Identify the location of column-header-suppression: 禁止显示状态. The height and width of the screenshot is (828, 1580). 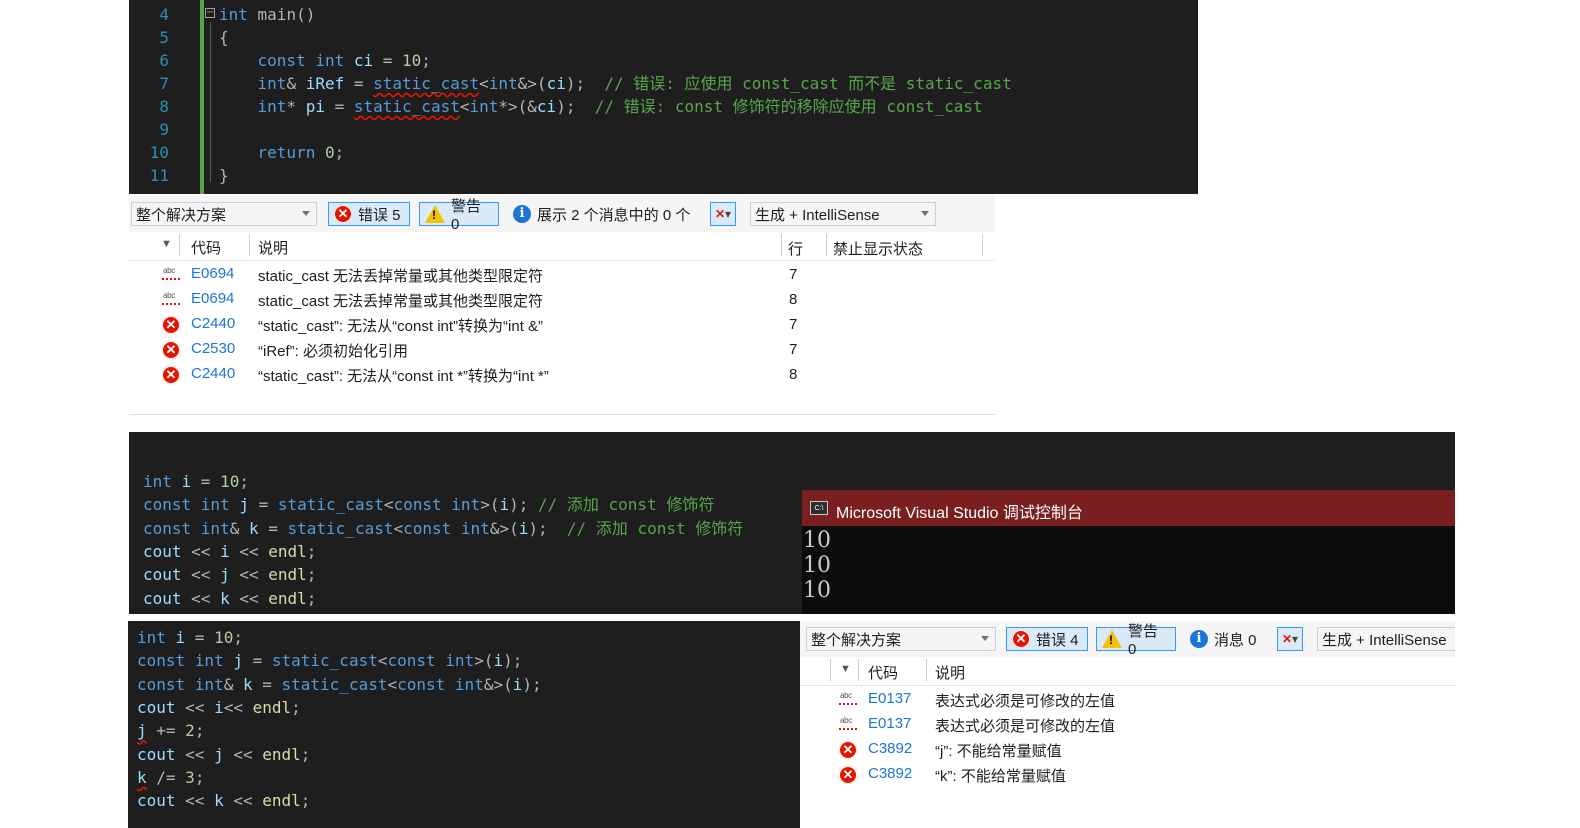
(878, 248).